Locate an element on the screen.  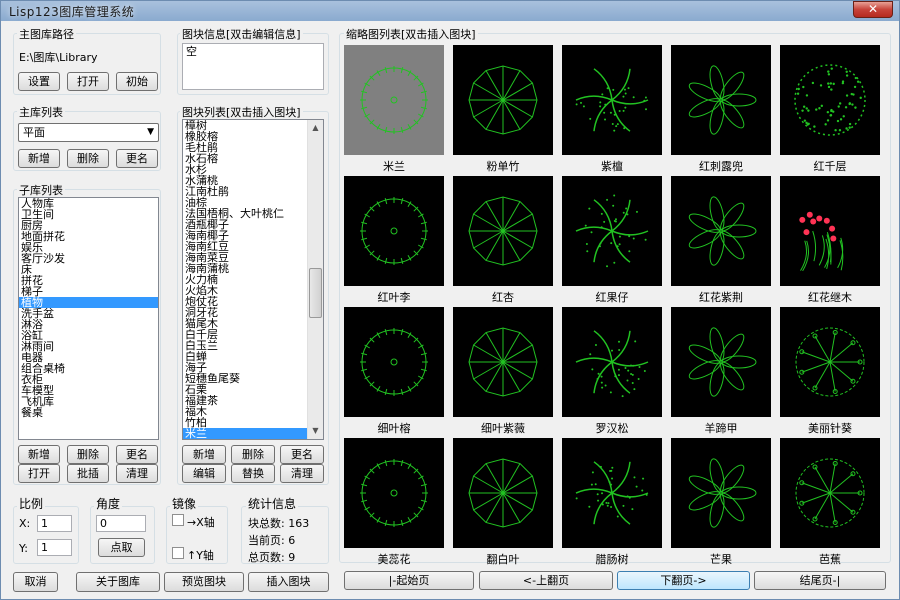
scroll-up-icon: ▲ is located at coordinates (315, 128).